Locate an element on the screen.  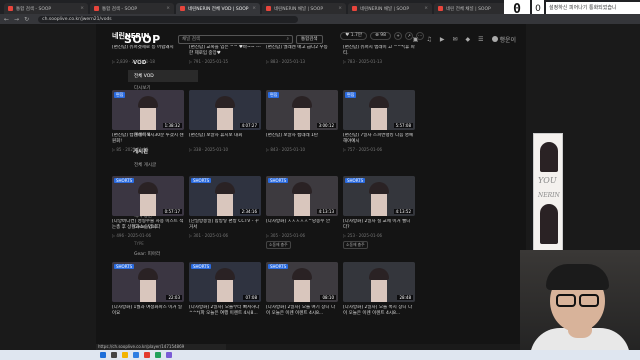
video-card: [편신답] 엘레멘 매고 급다2 우등 ▷ 883 · 2025-01-13 is located at coordinates (302, 66).